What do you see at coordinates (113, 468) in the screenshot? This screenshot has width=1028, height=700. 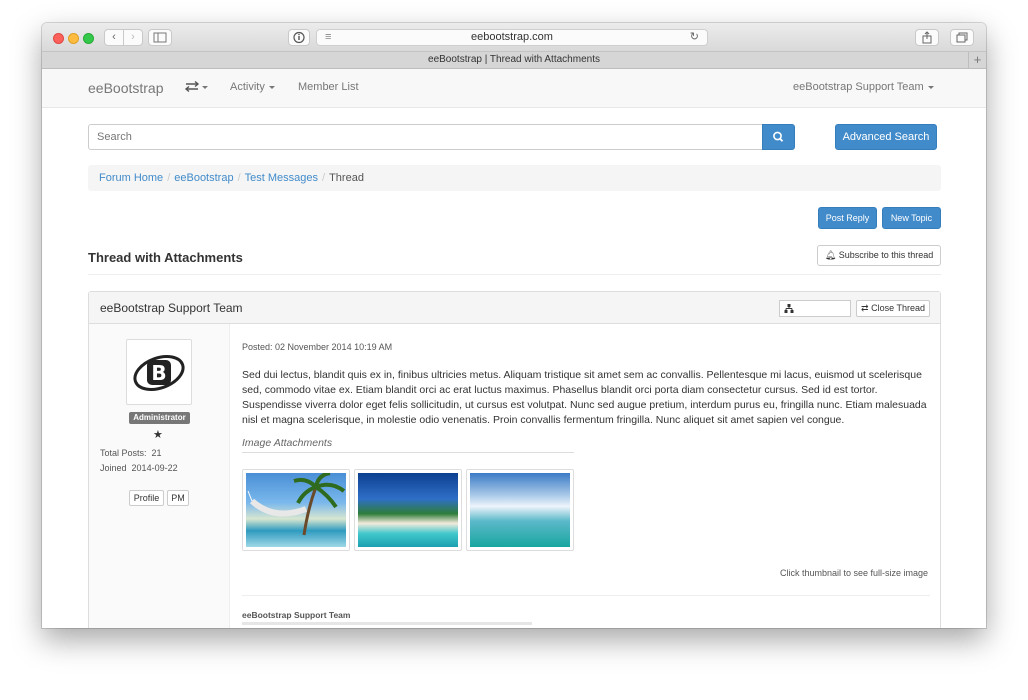 I see `joined-label: Joined` at bounding box center [113, 468].